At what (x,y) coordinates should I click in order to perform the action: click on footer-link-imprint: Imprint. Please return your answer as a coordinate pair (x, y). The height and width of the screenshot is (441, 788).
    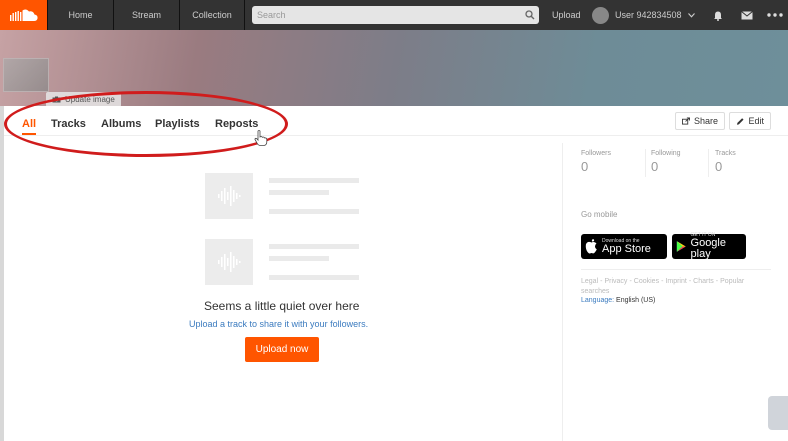
    Looking at the image, I should click on (675, 281).